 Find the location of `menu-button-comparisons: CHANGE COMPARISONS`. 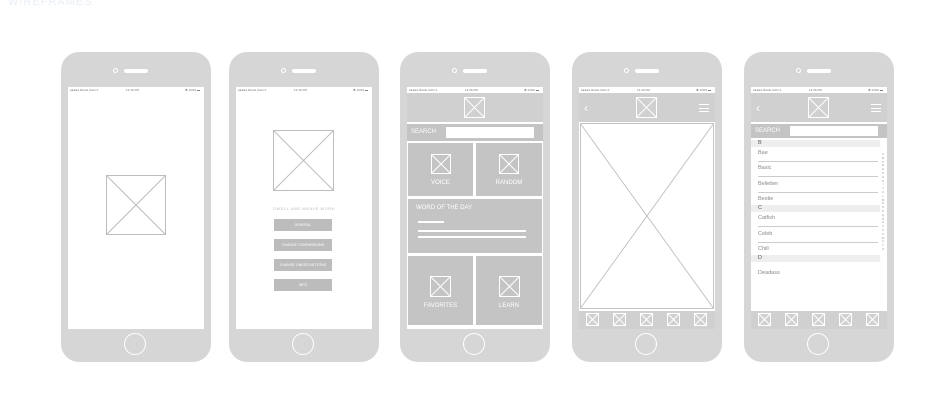

menu-button-comparisons: CHANGE COMPARISONS is located at coordinates (303, 245).